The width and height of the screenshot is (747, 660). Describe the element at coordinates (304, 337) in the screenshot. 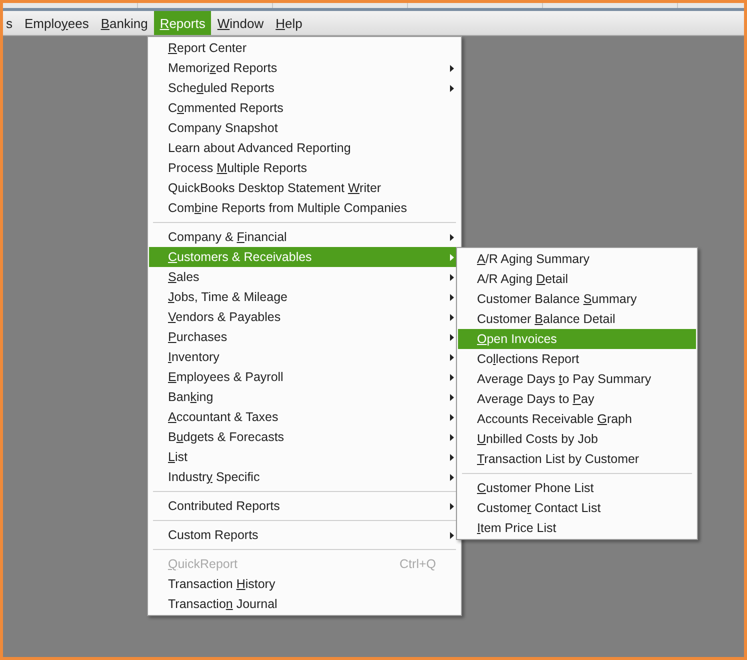

I see `menu-item: Purchases` at that location.